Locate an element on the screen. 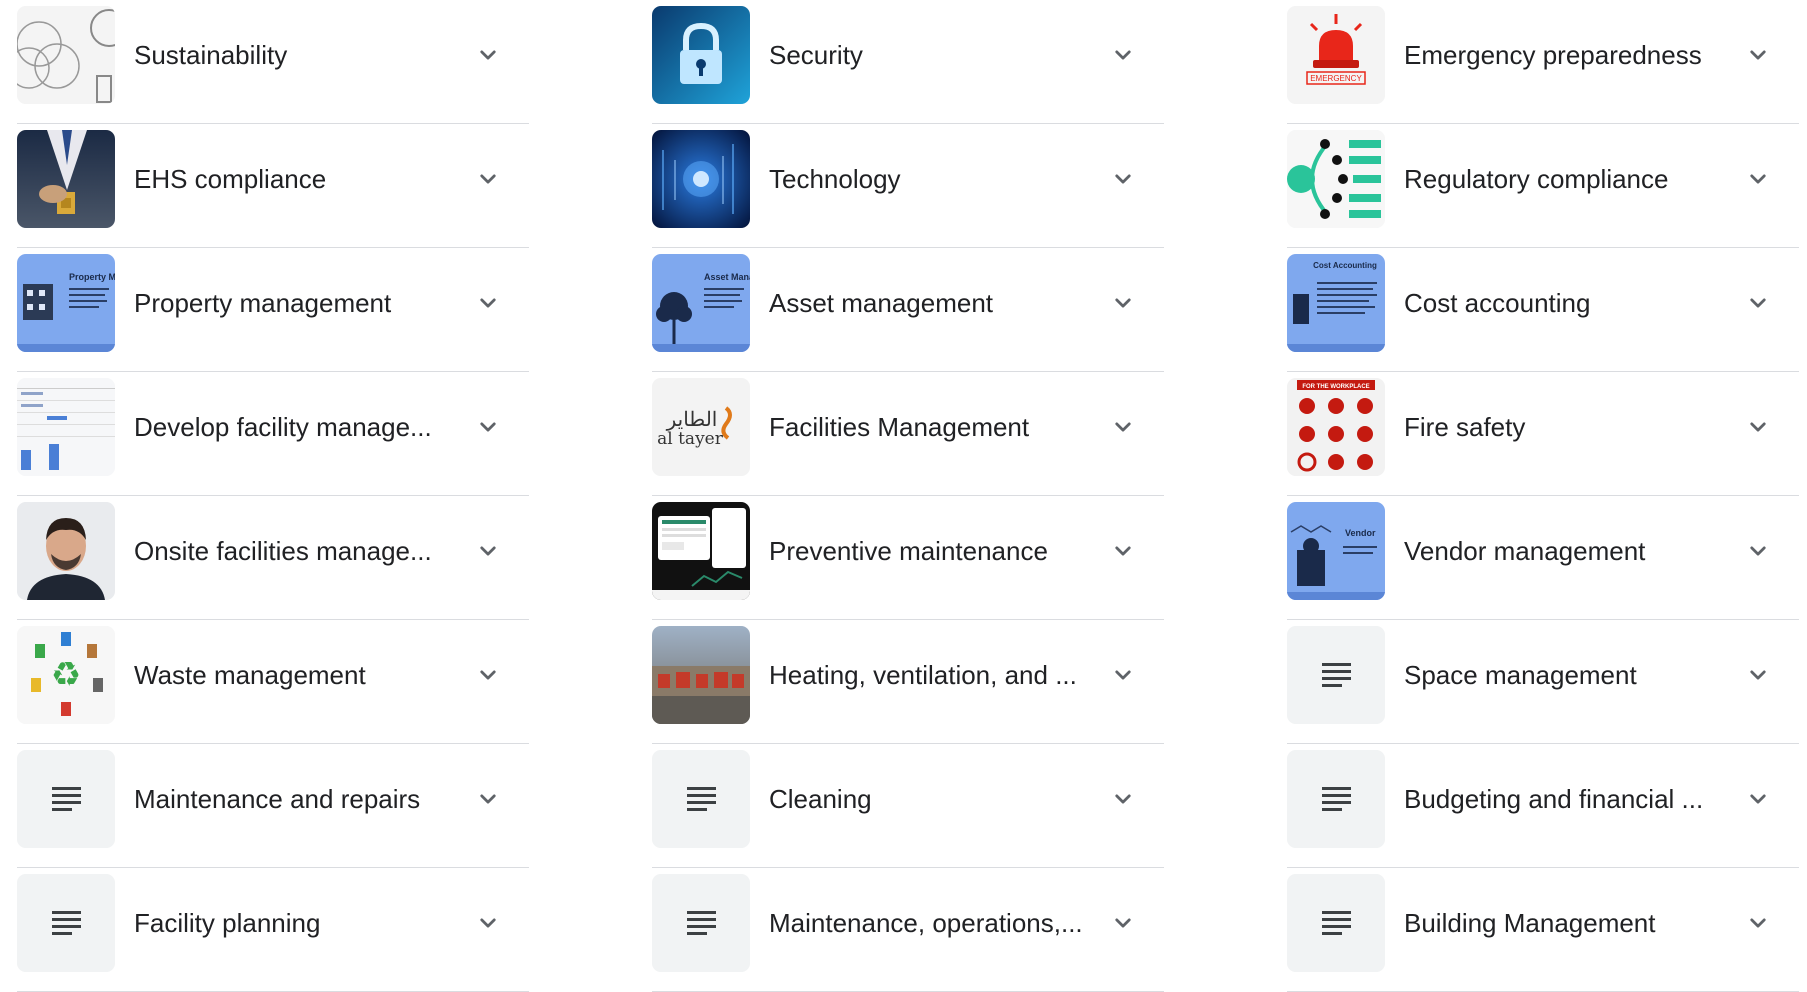 The height and width of the screenshot is (992, 1807). al-tayer-logo-thumbnail: الطاير al tayer is located at coordinates (701, 427).